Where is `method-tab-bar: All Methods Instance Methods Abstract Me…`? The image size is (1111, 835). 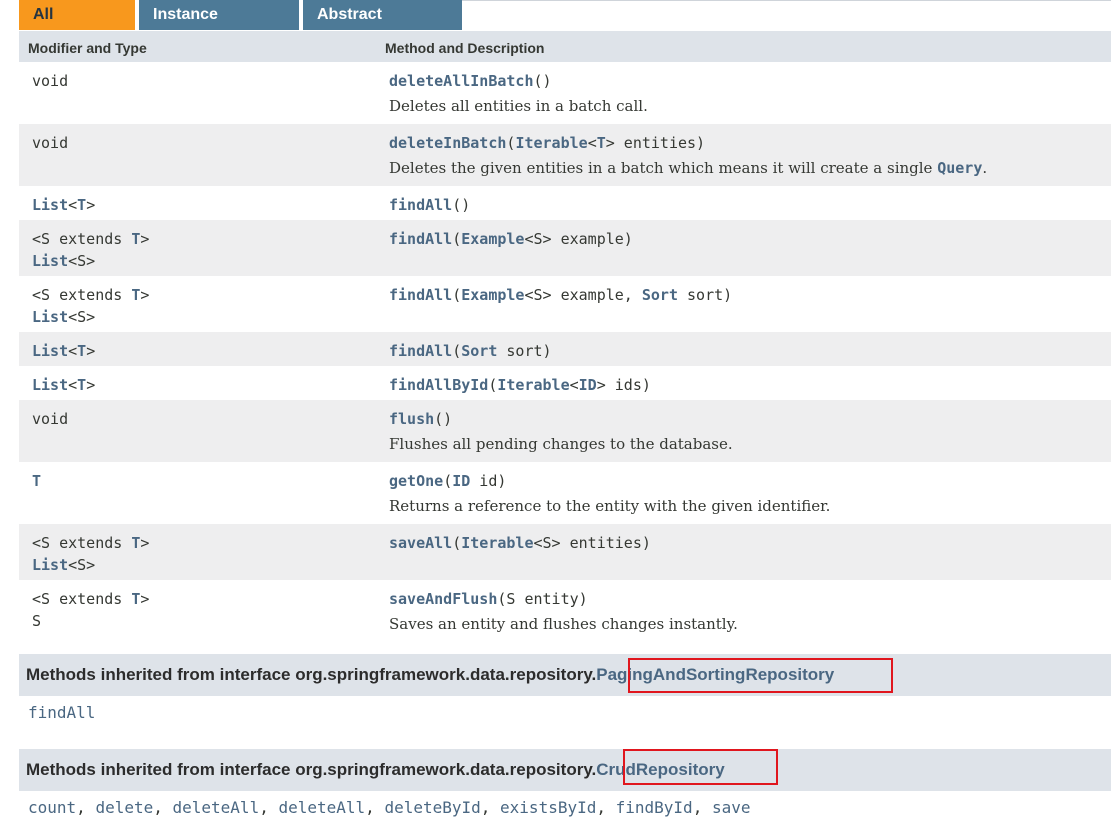 method-tab-bar: All Methods Instance Methods Abstract Me… is located at coordinates (565, 26).